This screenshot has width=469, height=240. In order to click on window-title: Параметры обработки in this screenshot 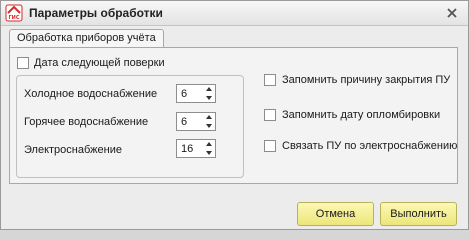, I will do `click(96, 13)`.